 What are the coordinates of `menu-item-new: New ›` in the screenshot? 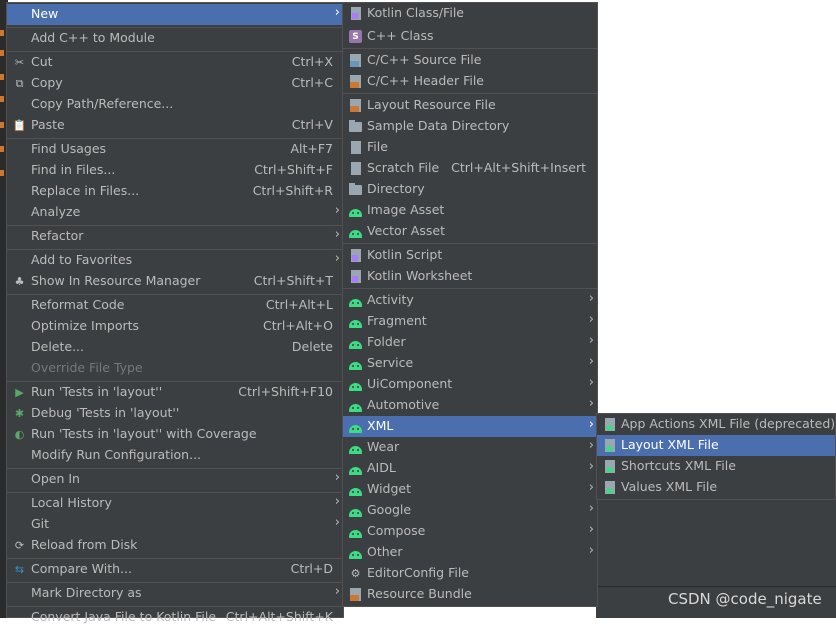 It's located at (175, 14).